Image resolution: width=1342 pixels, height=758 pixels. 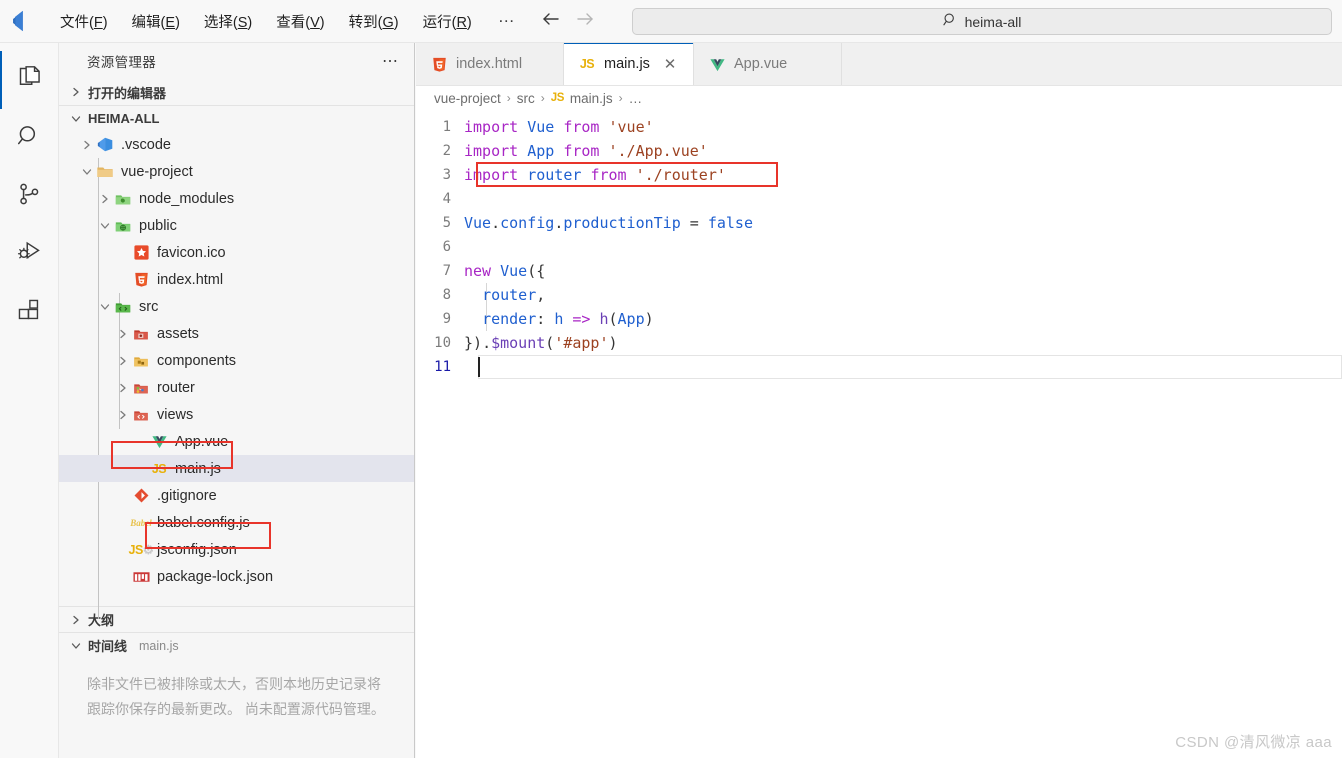 I want to click on section-outline: 大纲, so click(x=236, y=619).